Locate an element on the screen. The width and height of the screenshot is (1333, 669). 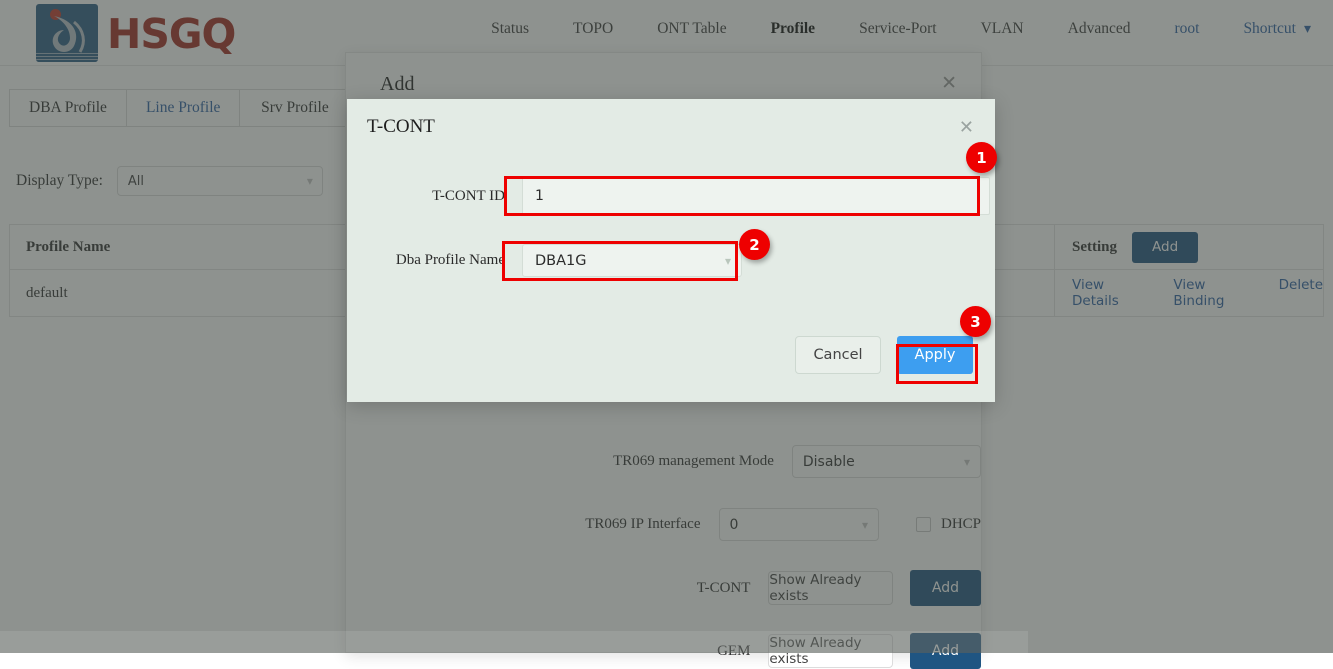
tcont-id-label: T-CONT ID is located at coordinates (434, 196).